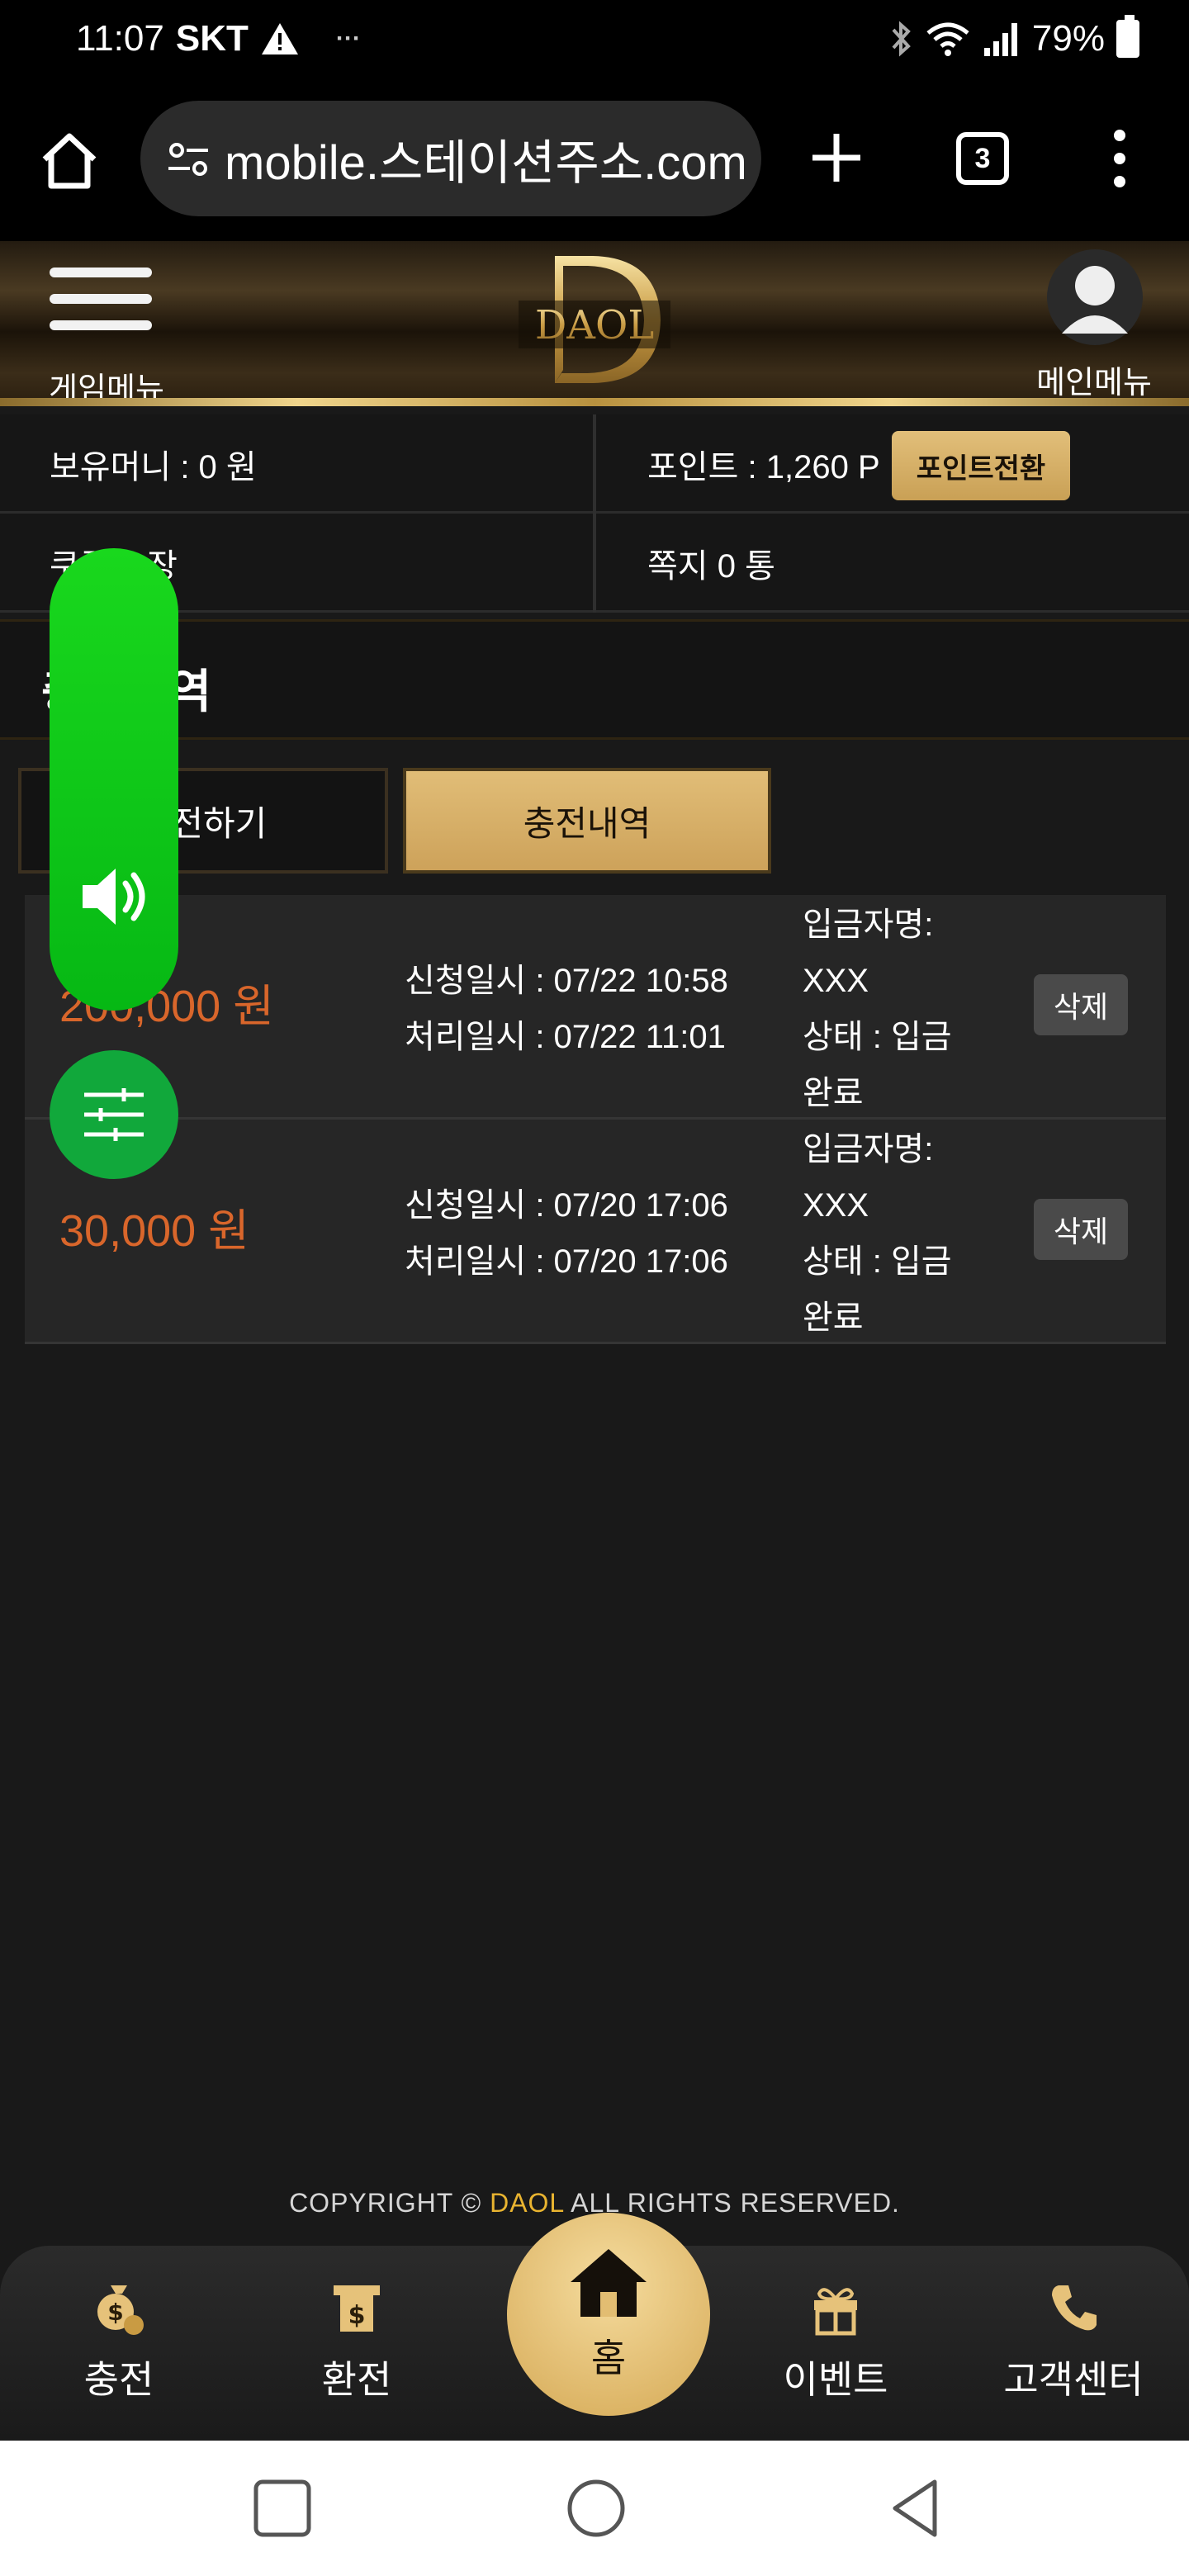 Image resolution: width=1189 pixels, height=2576 pixels. Describe the element at coordinates (114, 779) in the screenshot. I see `floating-sound-toggle` at that location.